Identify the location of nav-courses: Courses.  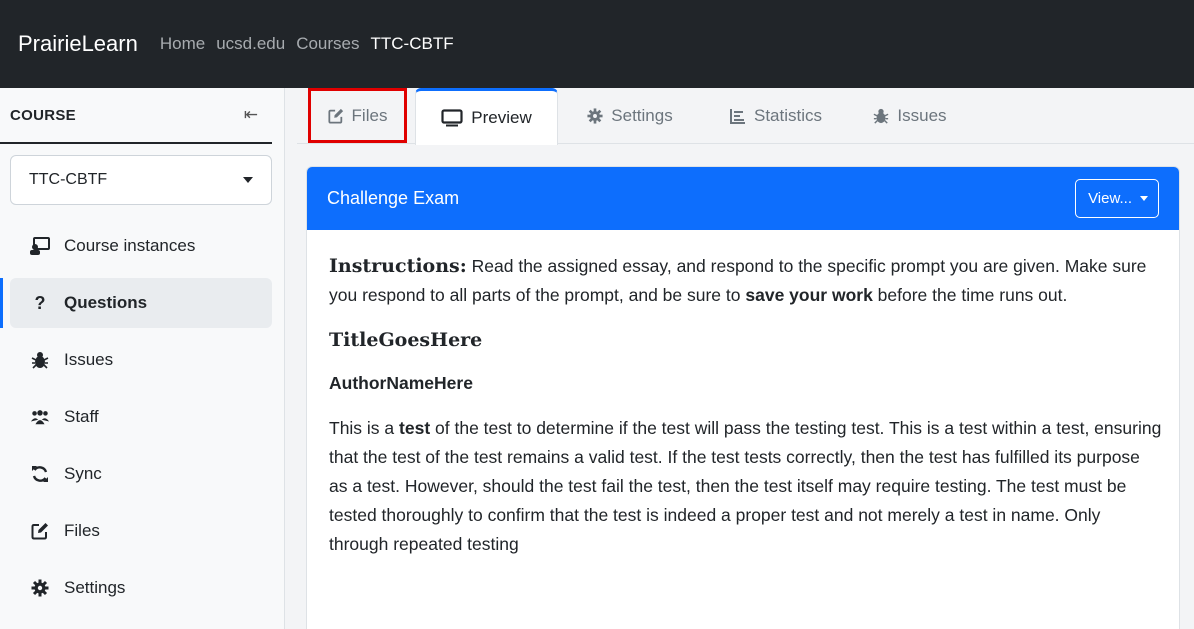
(327, 44).